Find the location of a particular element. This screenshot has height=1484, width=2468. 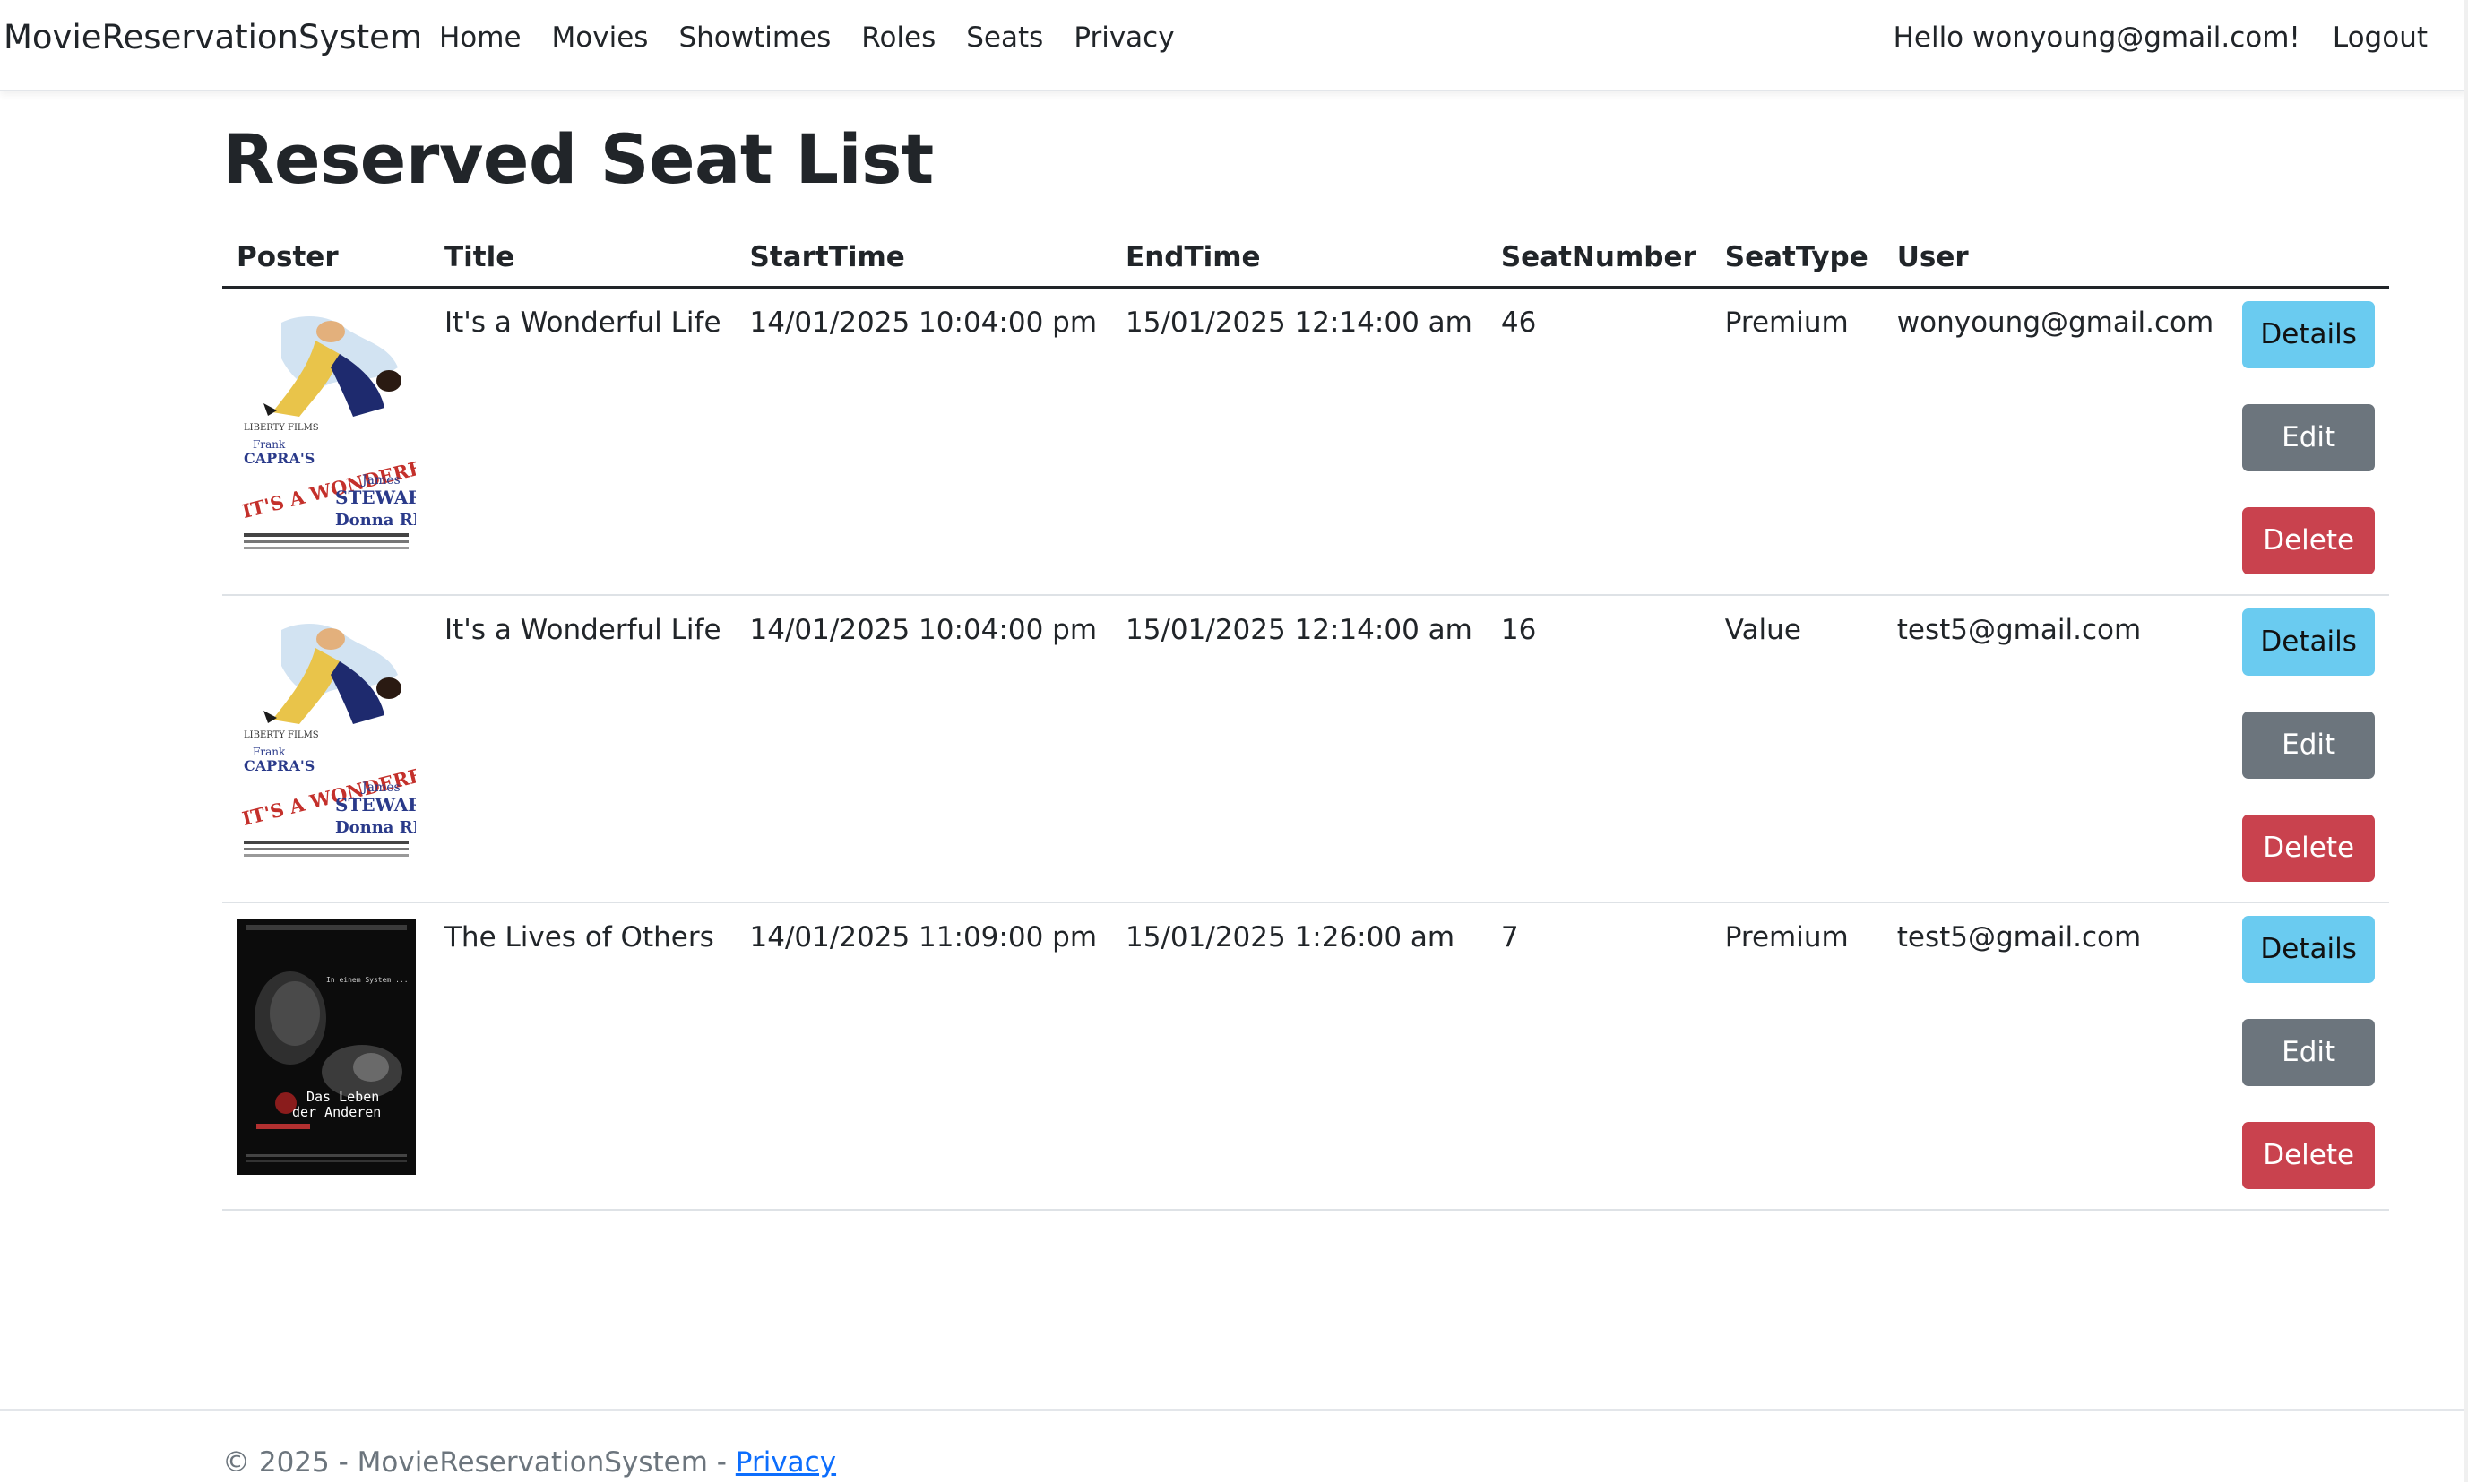

header-poster: Poster is located at coordinates (326, 259).